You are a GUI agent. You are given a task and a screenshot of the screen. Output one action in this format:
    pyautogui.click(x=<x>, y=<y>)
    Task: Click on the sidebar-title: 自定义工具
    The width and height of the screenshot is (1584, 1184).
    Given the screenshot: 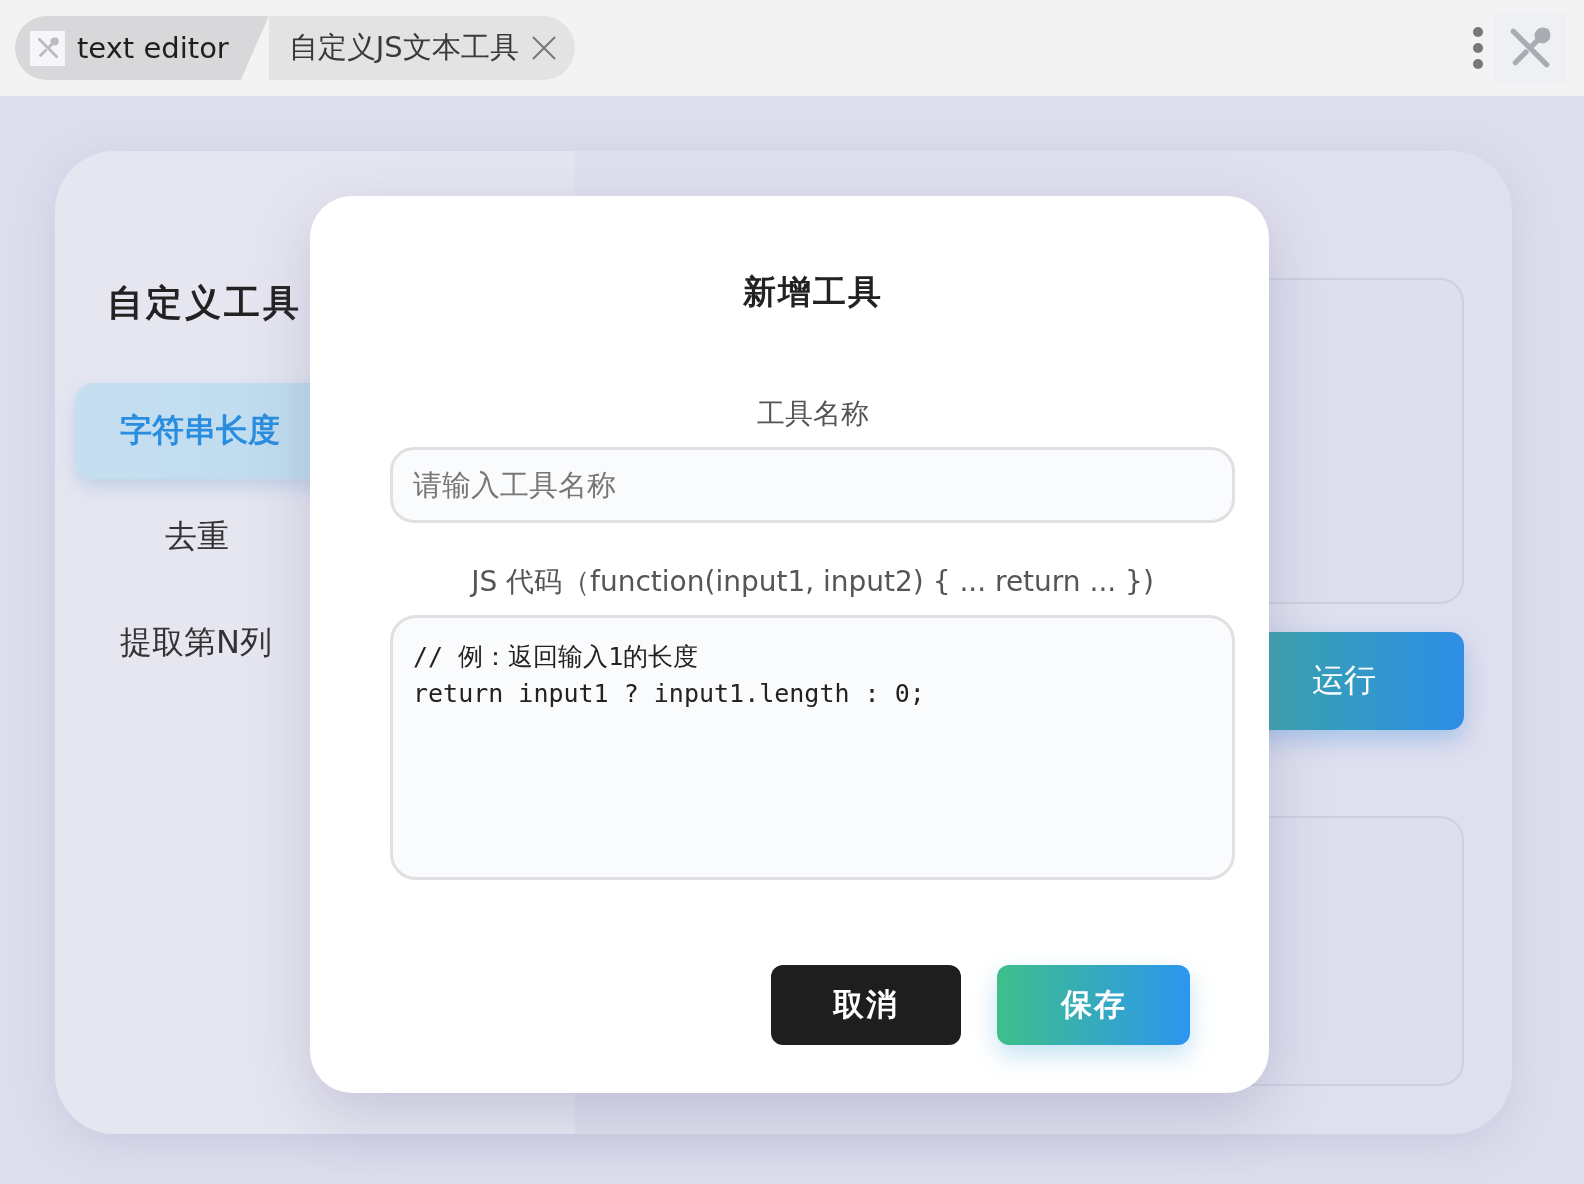 What is the action you would take?
    pyautogui.click(x=205, y=303)
    